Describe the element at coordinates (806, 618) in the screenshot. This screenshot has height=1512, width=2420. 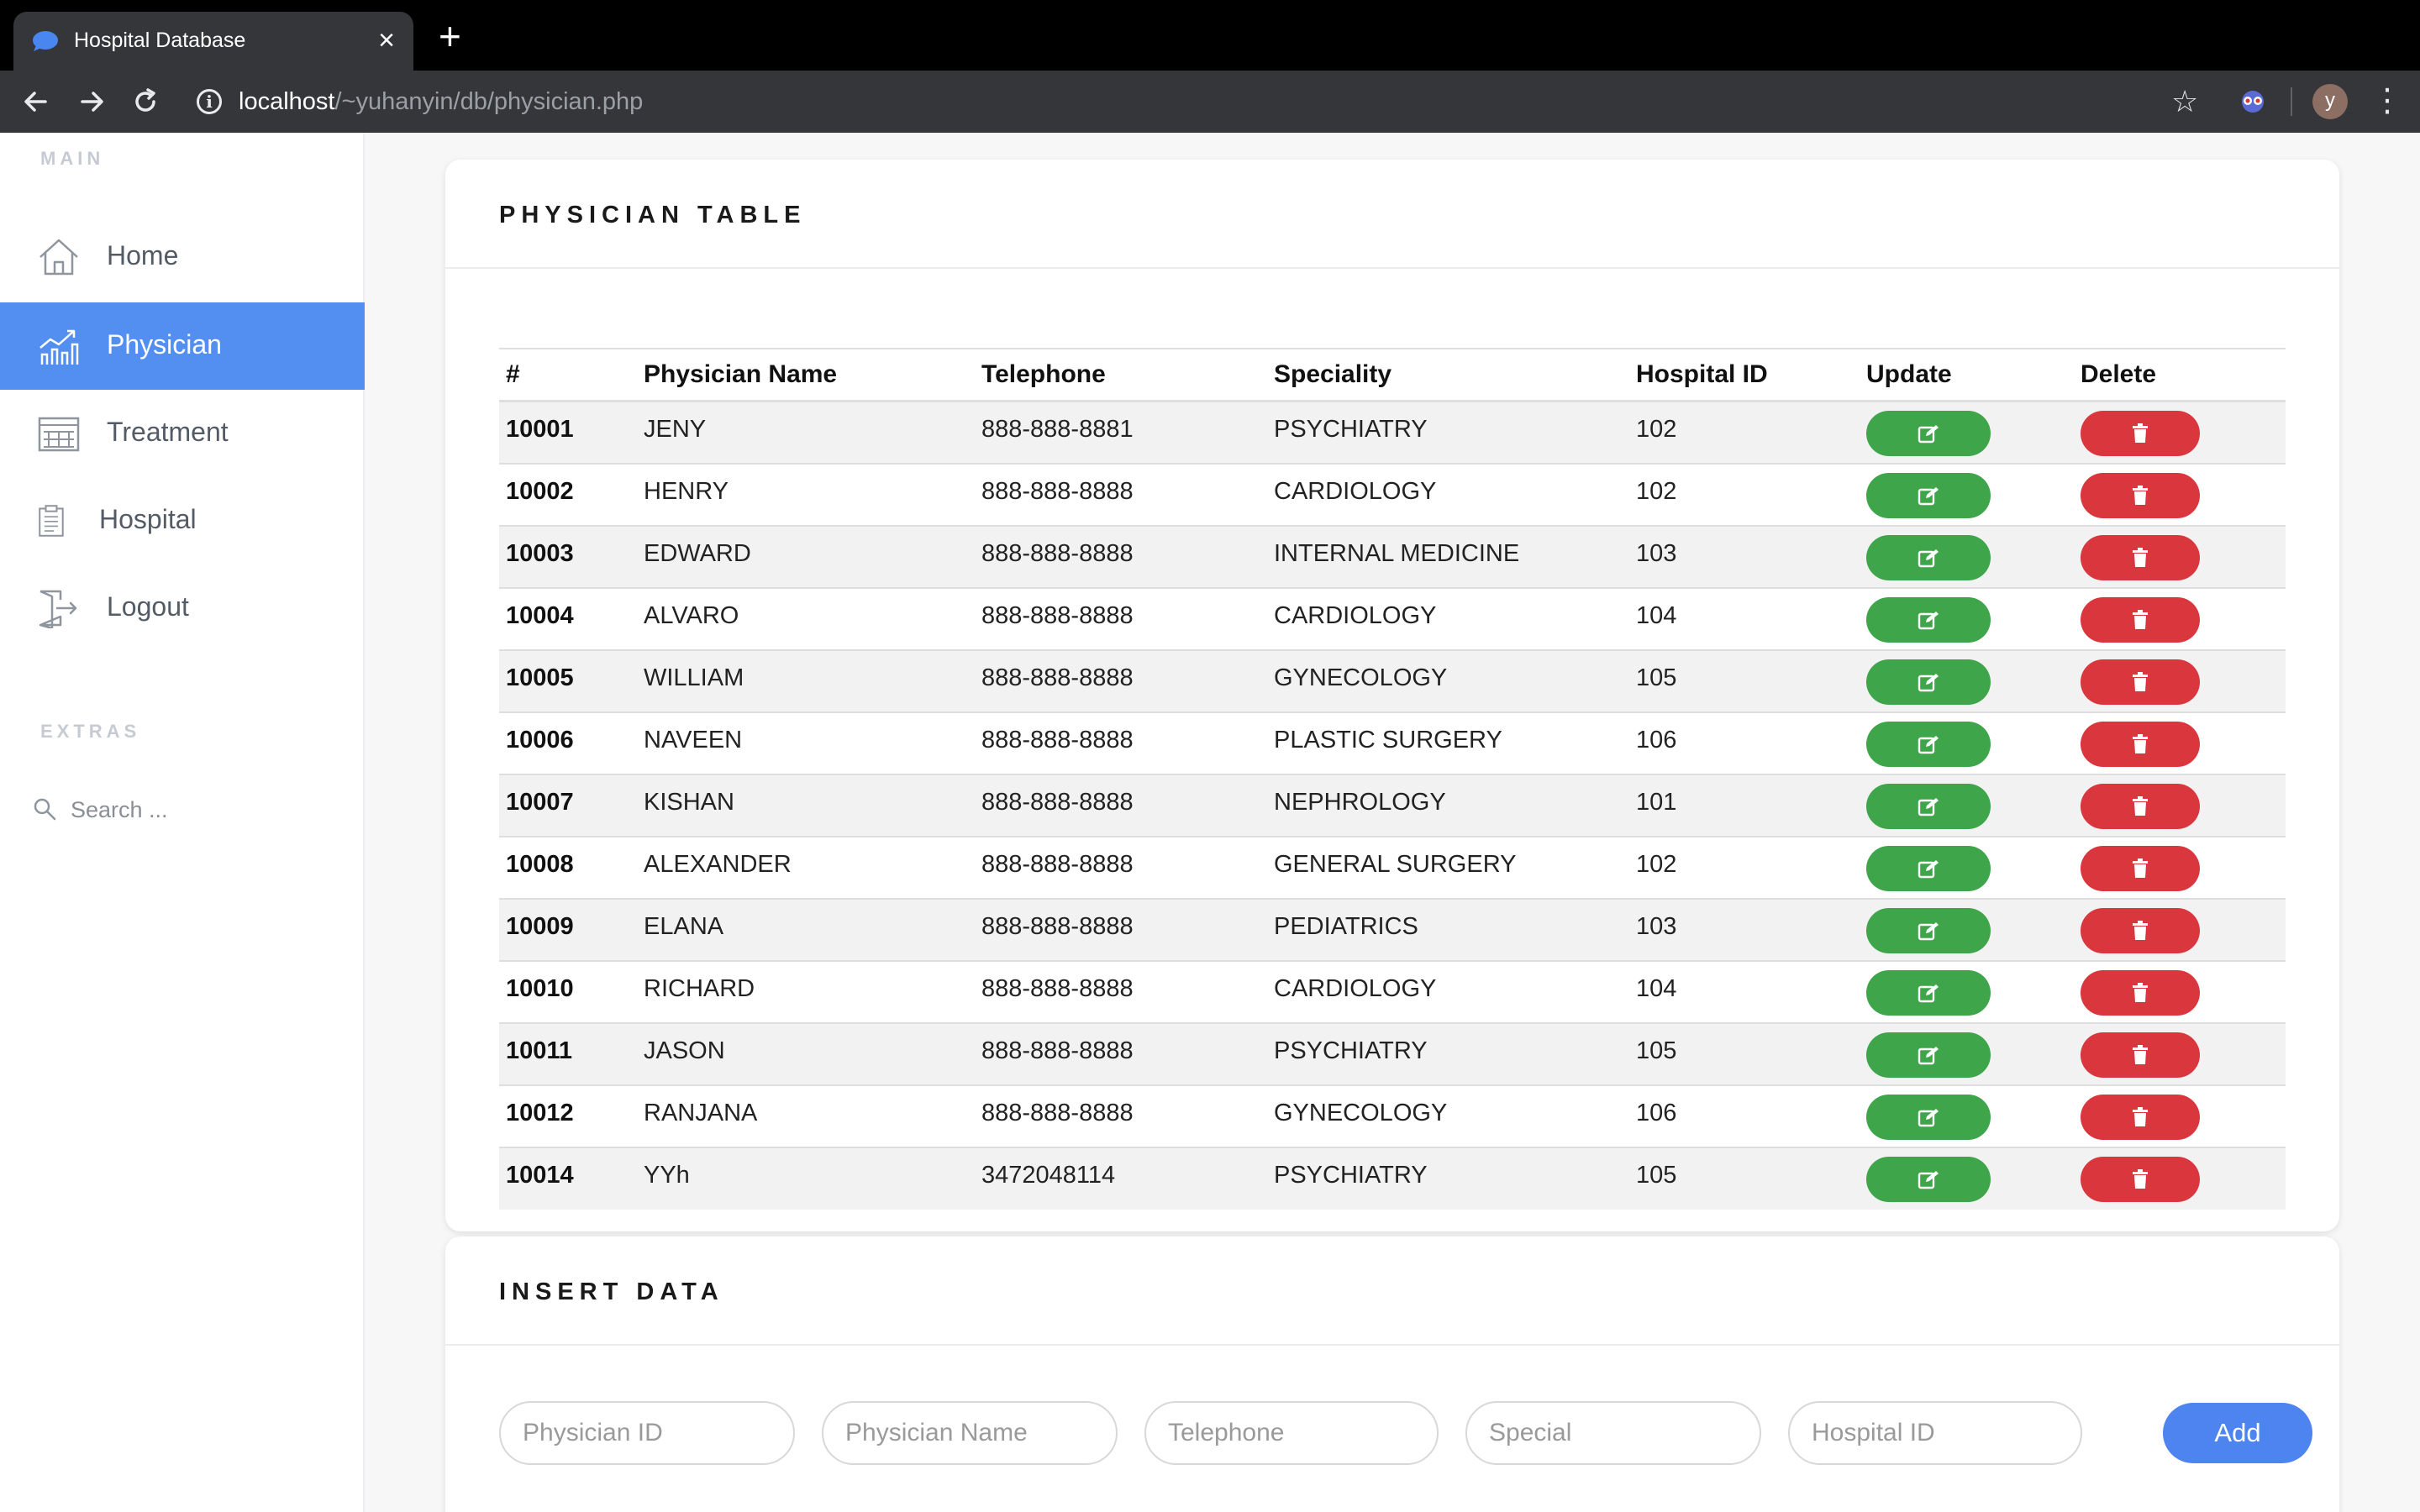
I see `physician-name-cell: ALVARO` at that location.